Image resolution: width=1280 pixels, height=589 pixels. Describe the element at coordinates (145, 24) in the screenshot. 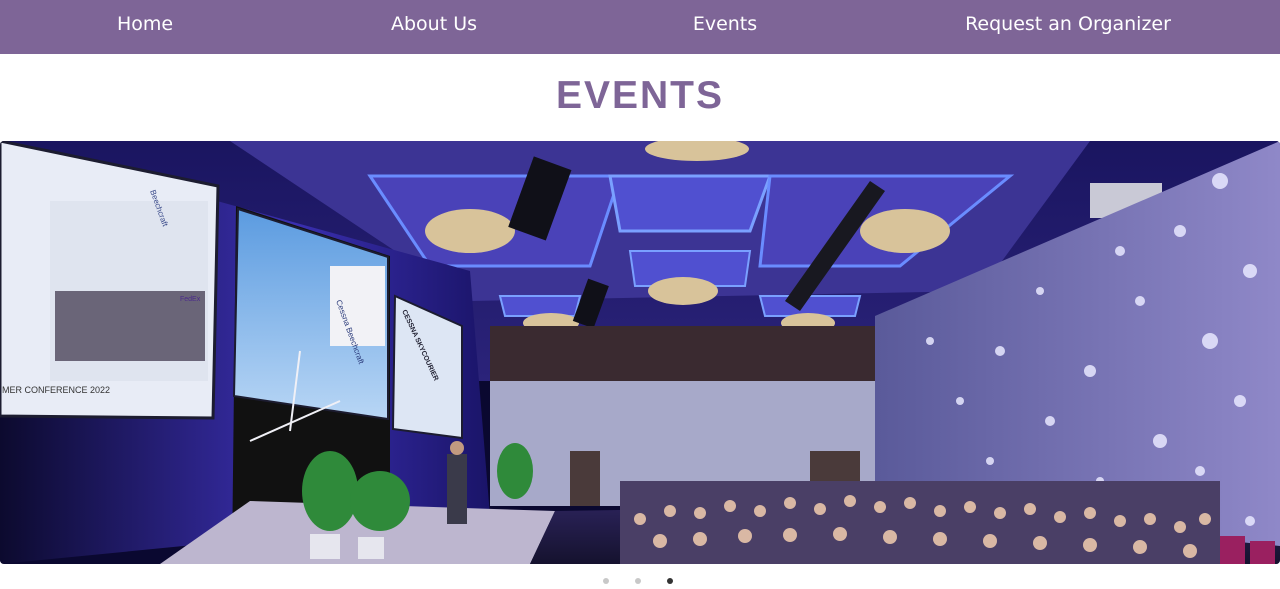

I see `nav-home-link: Home` at that location.